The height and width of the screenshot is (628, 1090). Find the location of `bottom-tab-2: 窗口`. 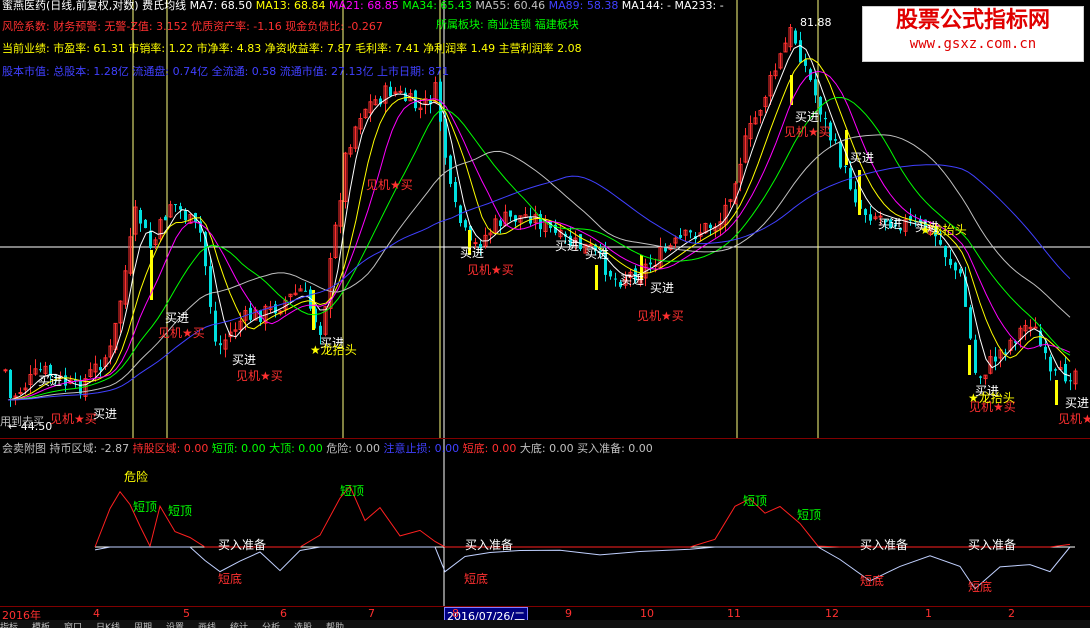

bottom-tab-2: 窗口 is located at coordinates (73, 626).